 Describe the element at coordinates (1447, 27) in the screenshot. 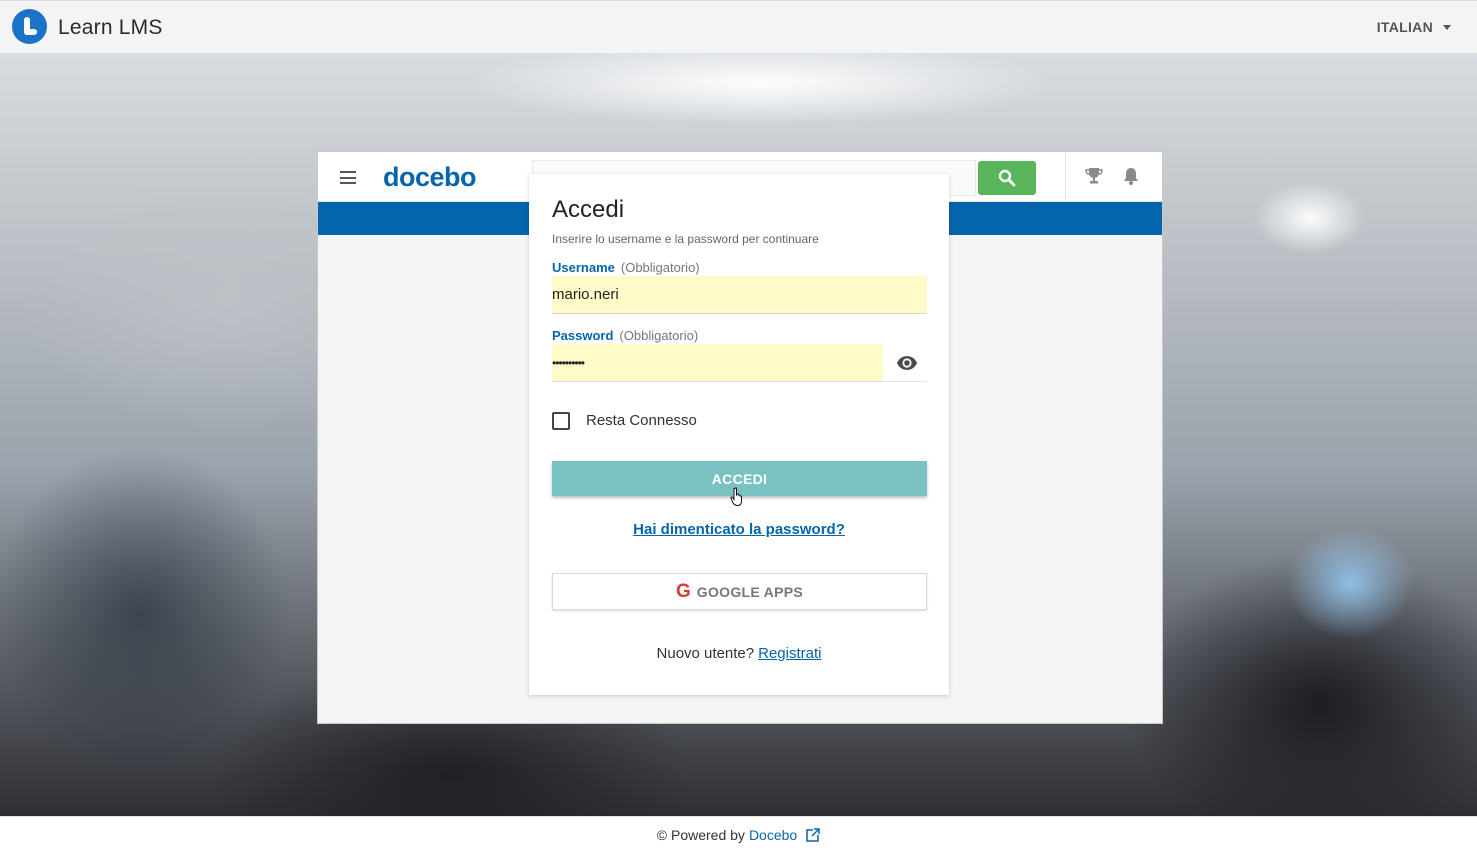

I see `caret-down-icon` at that location.